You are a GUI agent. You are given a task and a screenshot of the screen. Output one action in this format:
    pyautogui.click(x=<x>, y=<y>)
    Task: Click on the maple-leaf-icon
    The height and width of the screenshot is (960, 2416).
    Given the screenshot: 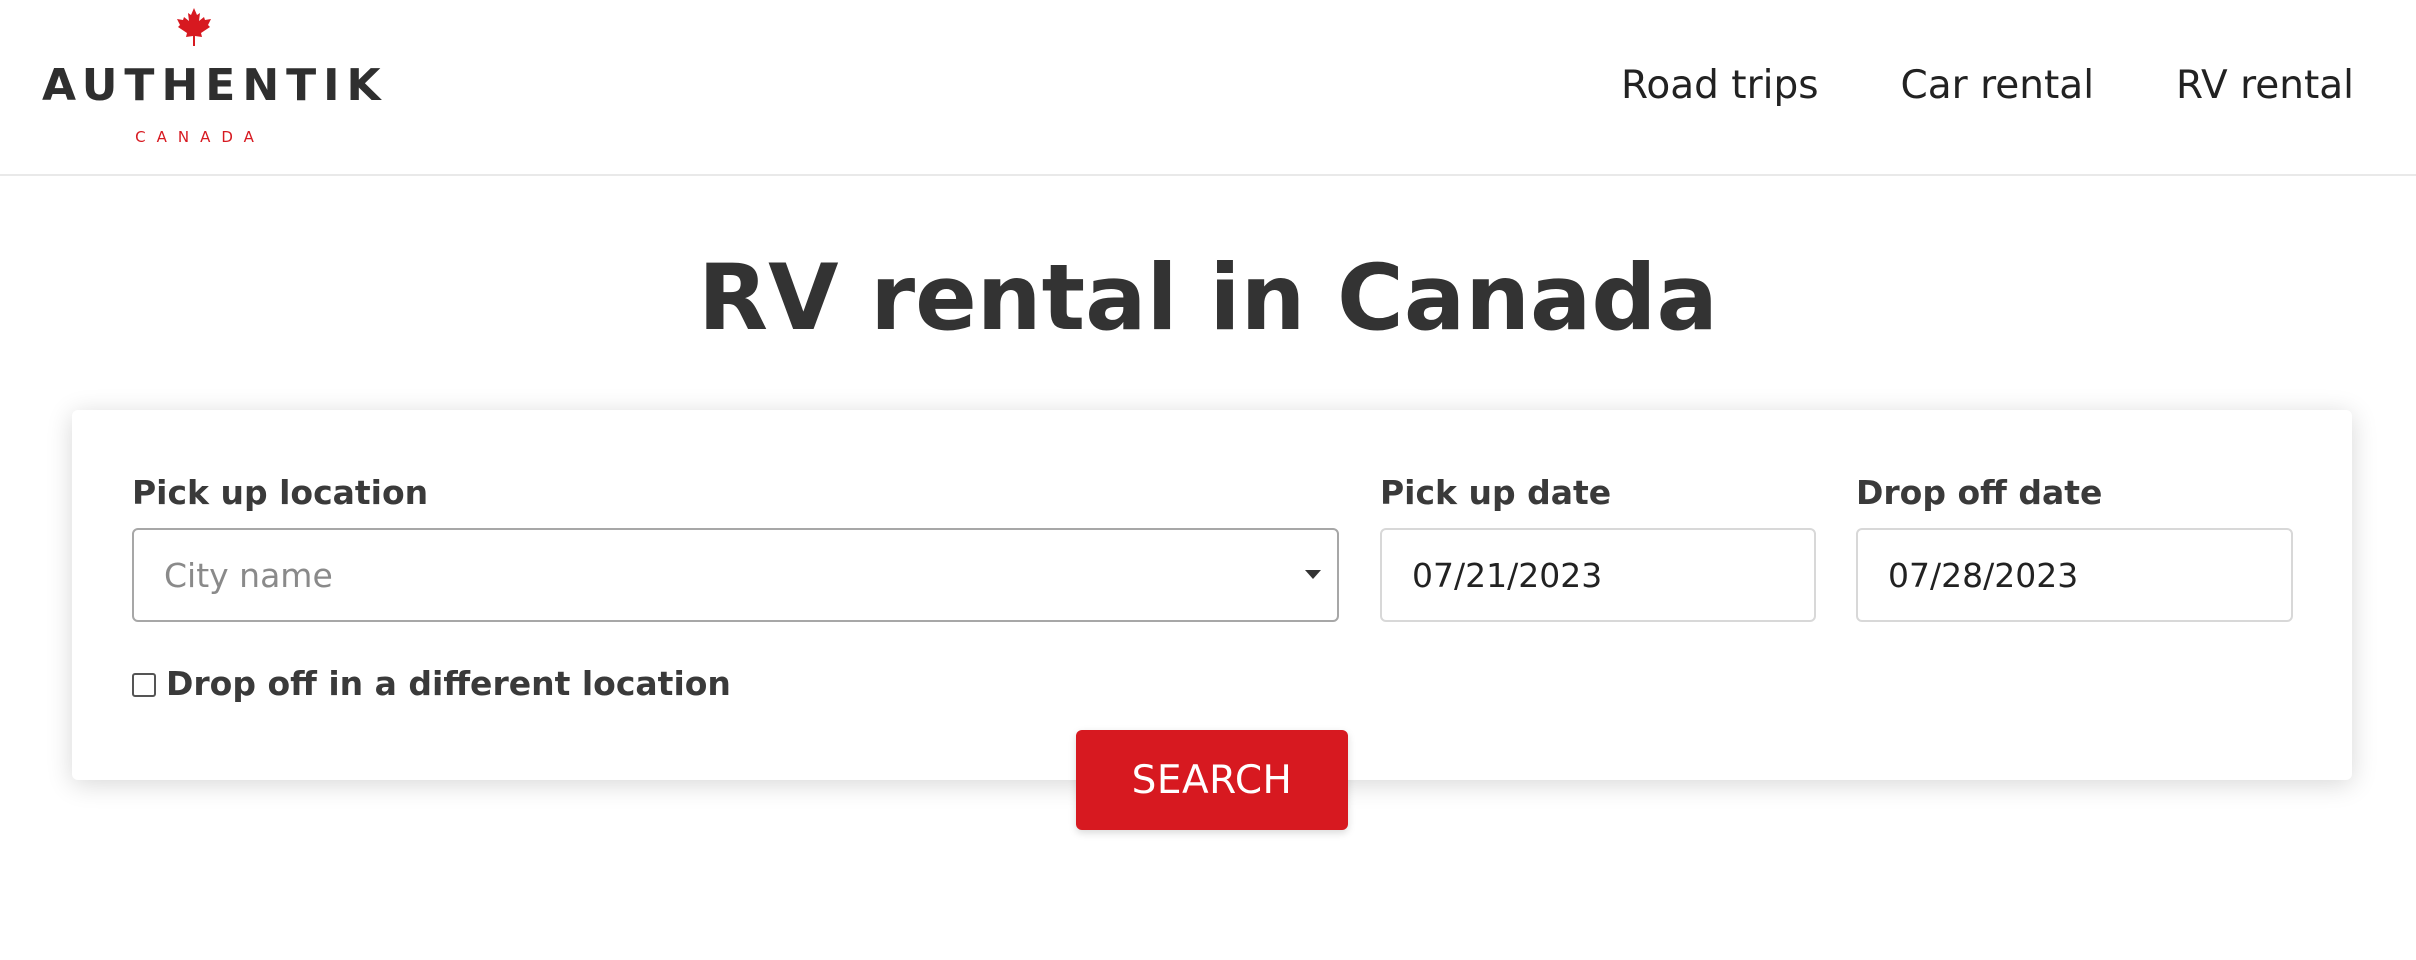 What is the action you would take?
    pyautogui.click(x=194, y=27)
    